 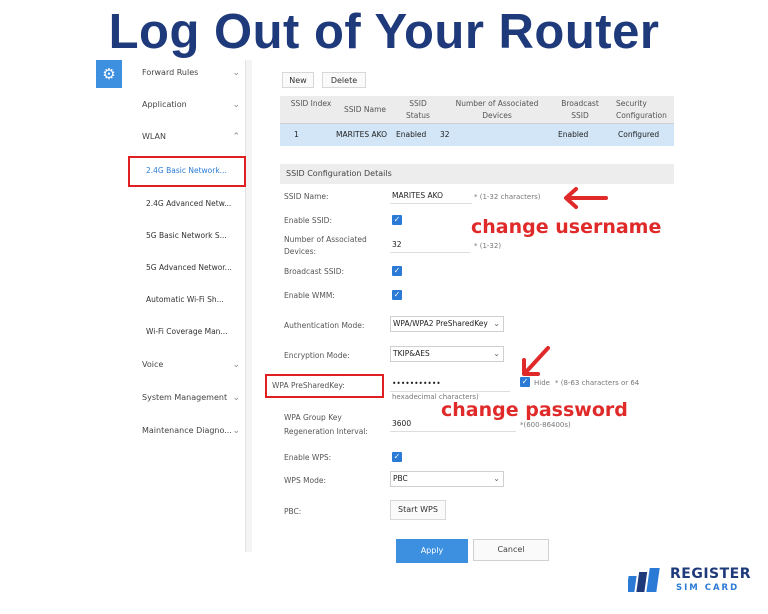 I want to click on sidebar-item-wlan: WLAN ⌃, so click(x=184, y=137).